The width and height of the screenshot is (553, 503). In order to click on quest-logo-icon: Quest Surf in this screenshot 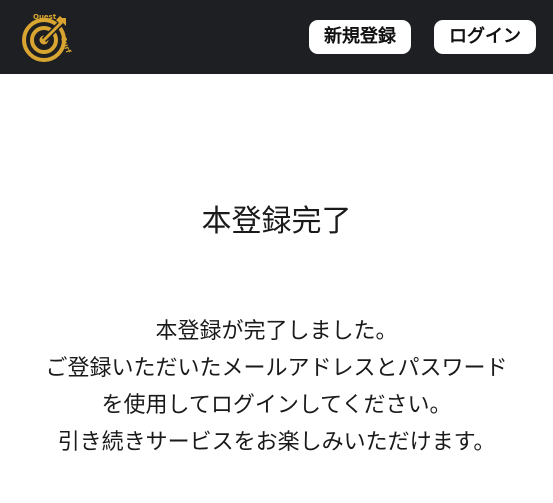, I will do `click(46, 38)`.